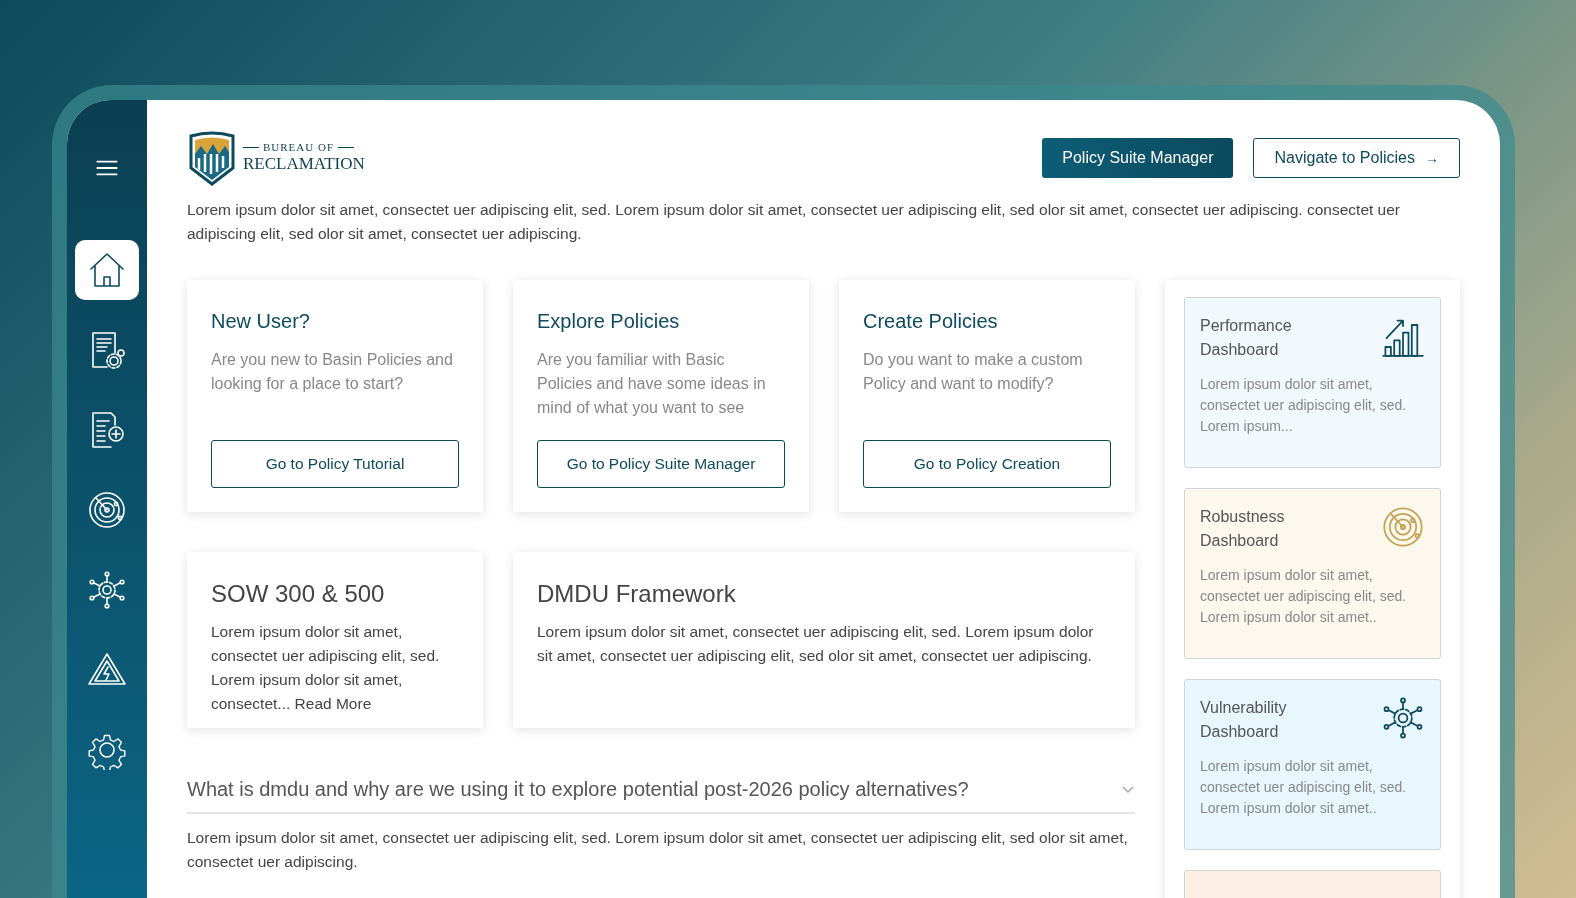 The height and width of the screenshot is (898, 1576). What do you see at coordinates (212, 158) in the screenshot?
I see `shield-logo-icon` at bounding box center [212, 158].